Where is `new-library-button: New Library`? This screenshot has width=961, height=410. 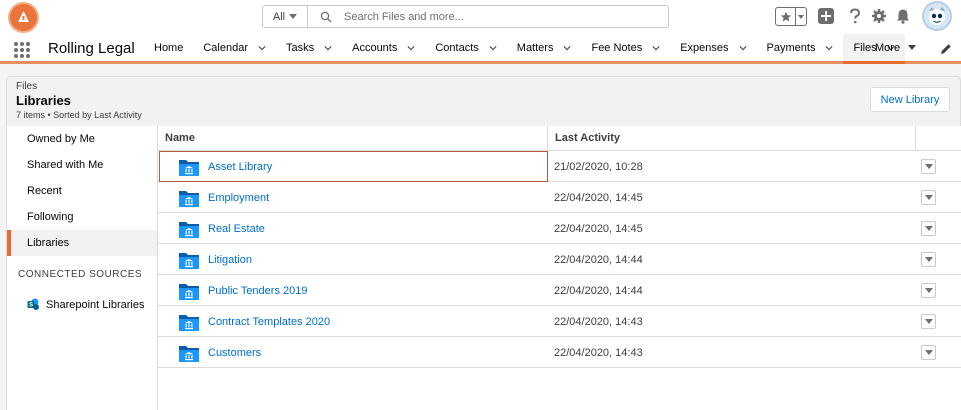 new-library-button: New Library is located at coordinates (910, 99).